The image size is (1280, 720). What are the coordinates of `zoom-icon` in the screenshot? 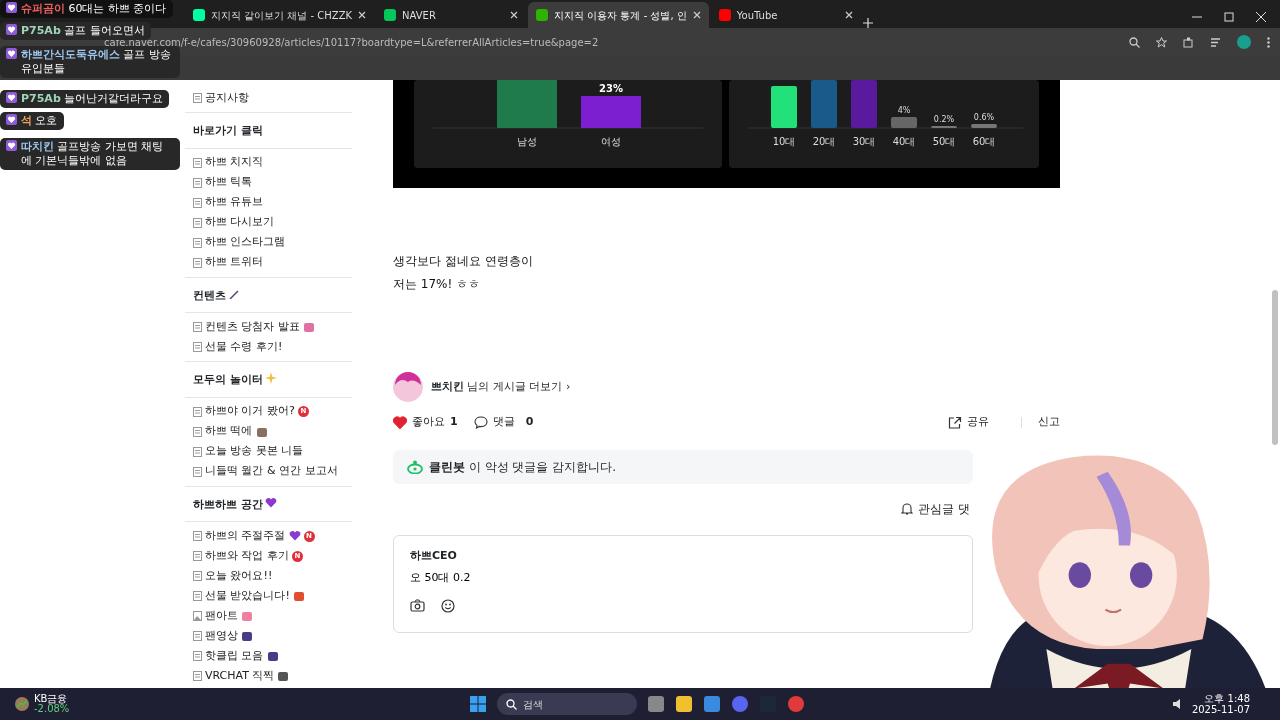 It's located at (1134, 42).